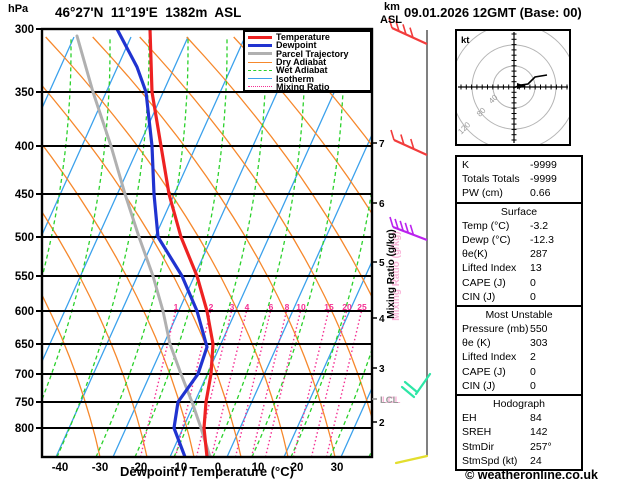 The width and height of the screenshot is (629, 486). What do you see at coordinates (466, 165) in the screenshot?
I see `table-row-label: K` at bounding box center [466, 165].